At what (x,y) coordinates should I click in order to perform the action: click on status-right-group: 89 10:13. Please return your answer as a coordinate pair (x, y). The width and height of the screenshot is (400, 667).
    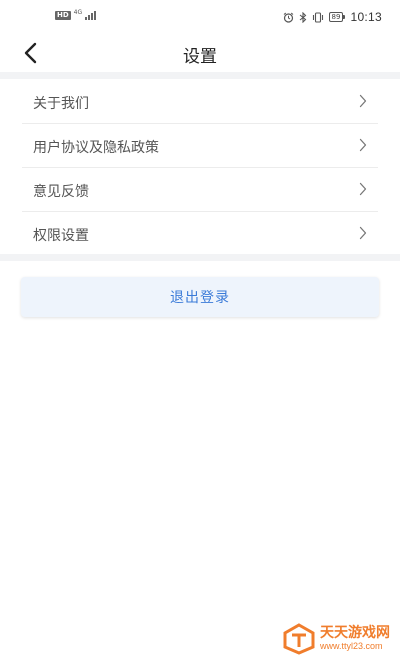
    Looking at the image, I should click on (332, 17).